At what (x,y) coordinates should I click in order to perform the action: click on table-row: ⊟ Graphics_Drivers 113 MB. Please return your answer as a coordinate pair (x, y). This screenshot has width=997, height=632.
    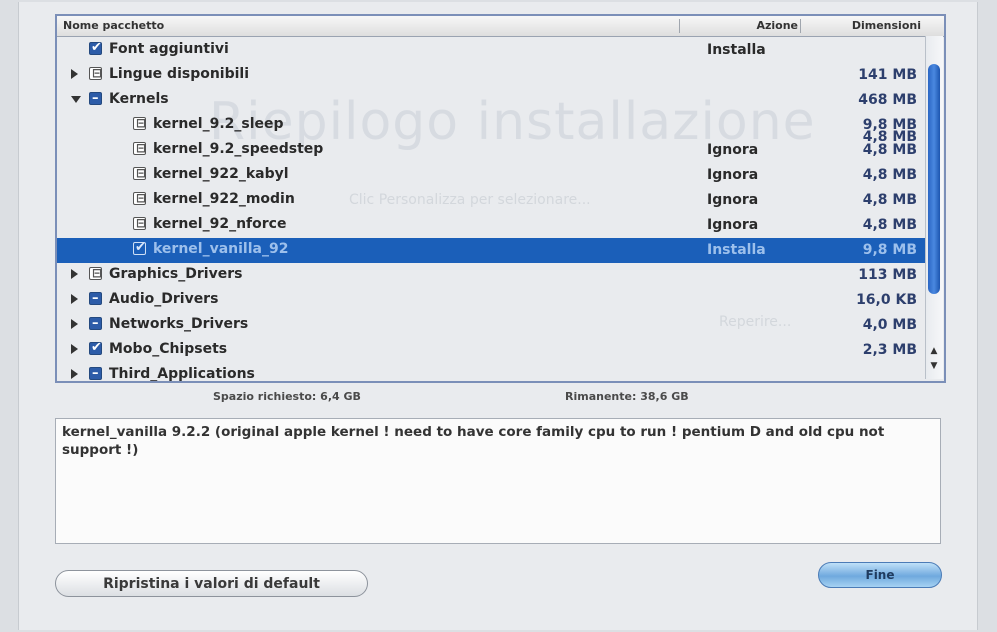
    Looking at the image, I should click on (492, 275).